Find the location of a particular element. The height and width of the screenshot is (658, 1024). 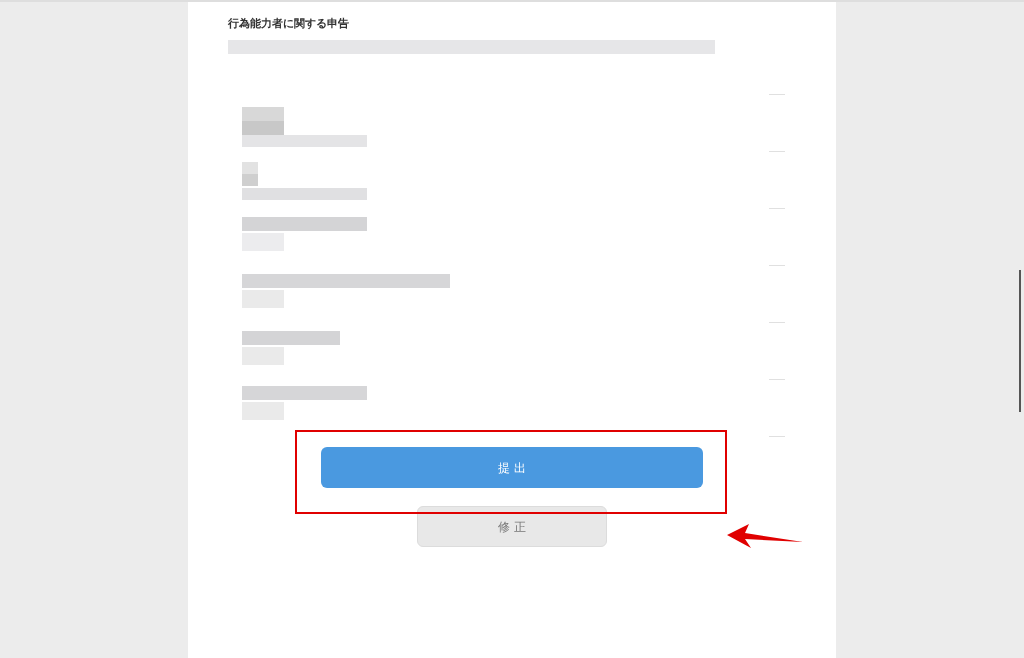

edit-button: 修 正 is located at coordinates (512, 526).